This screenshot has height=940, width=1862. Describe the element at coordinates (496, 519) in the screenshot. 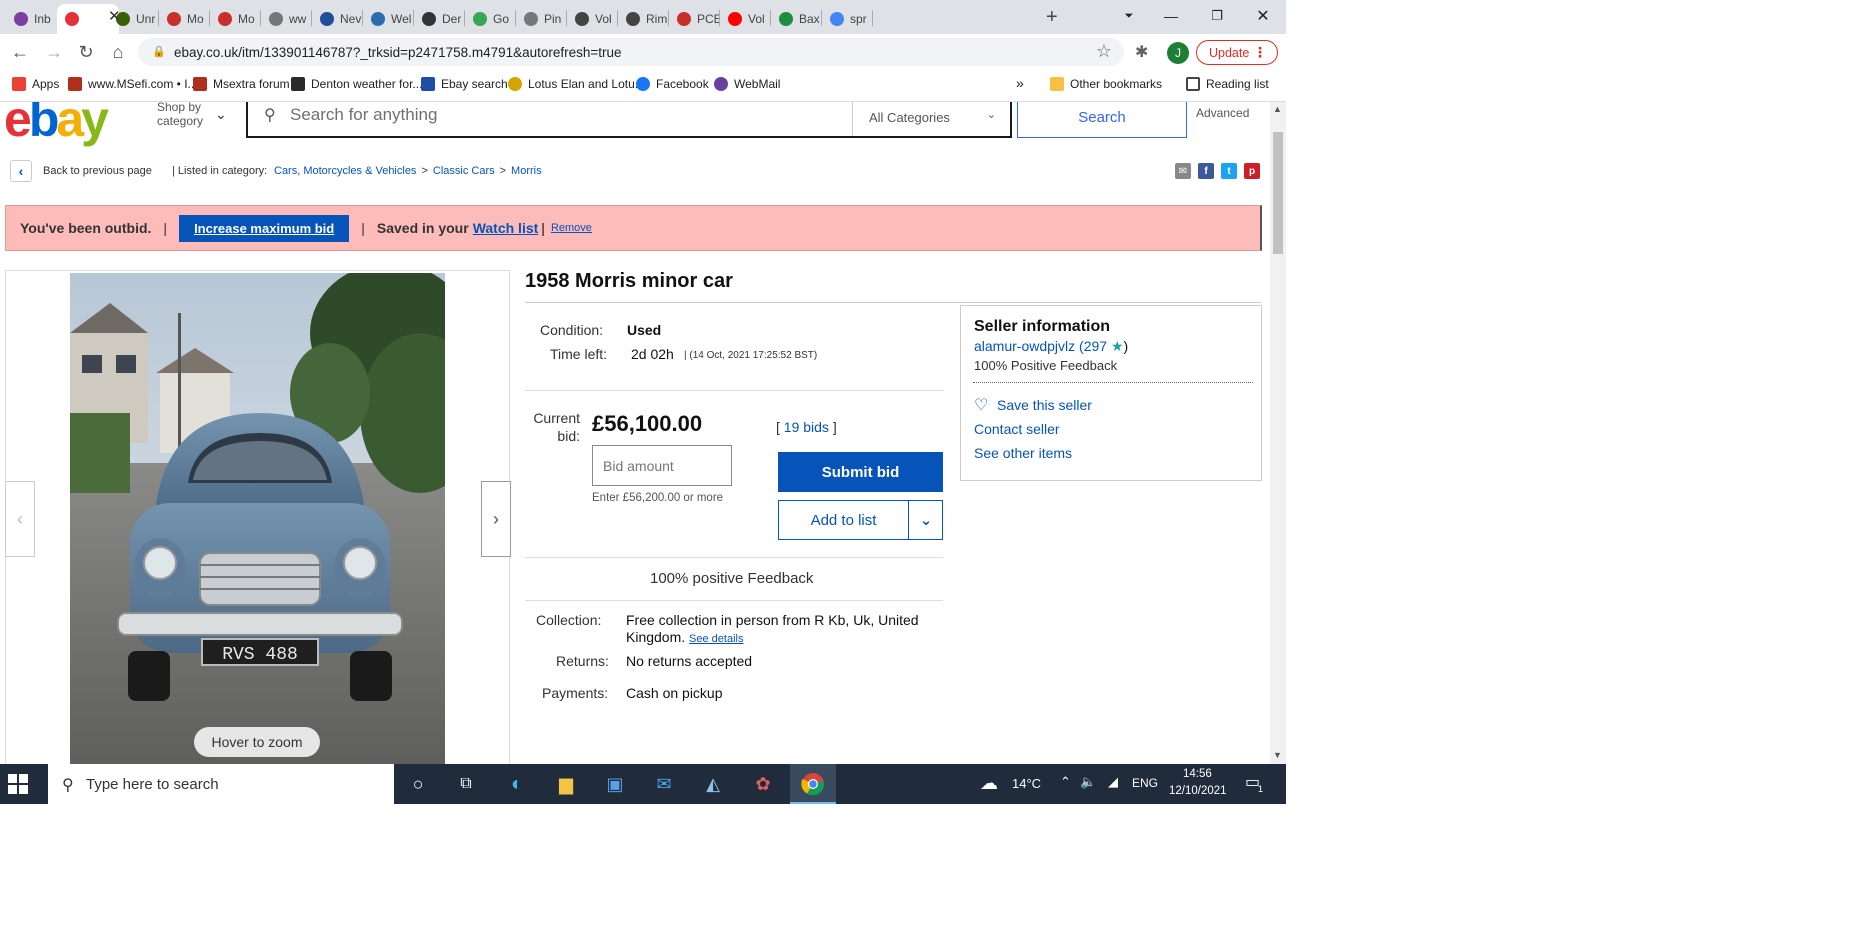

I see `next-image-button: ›` at that location.